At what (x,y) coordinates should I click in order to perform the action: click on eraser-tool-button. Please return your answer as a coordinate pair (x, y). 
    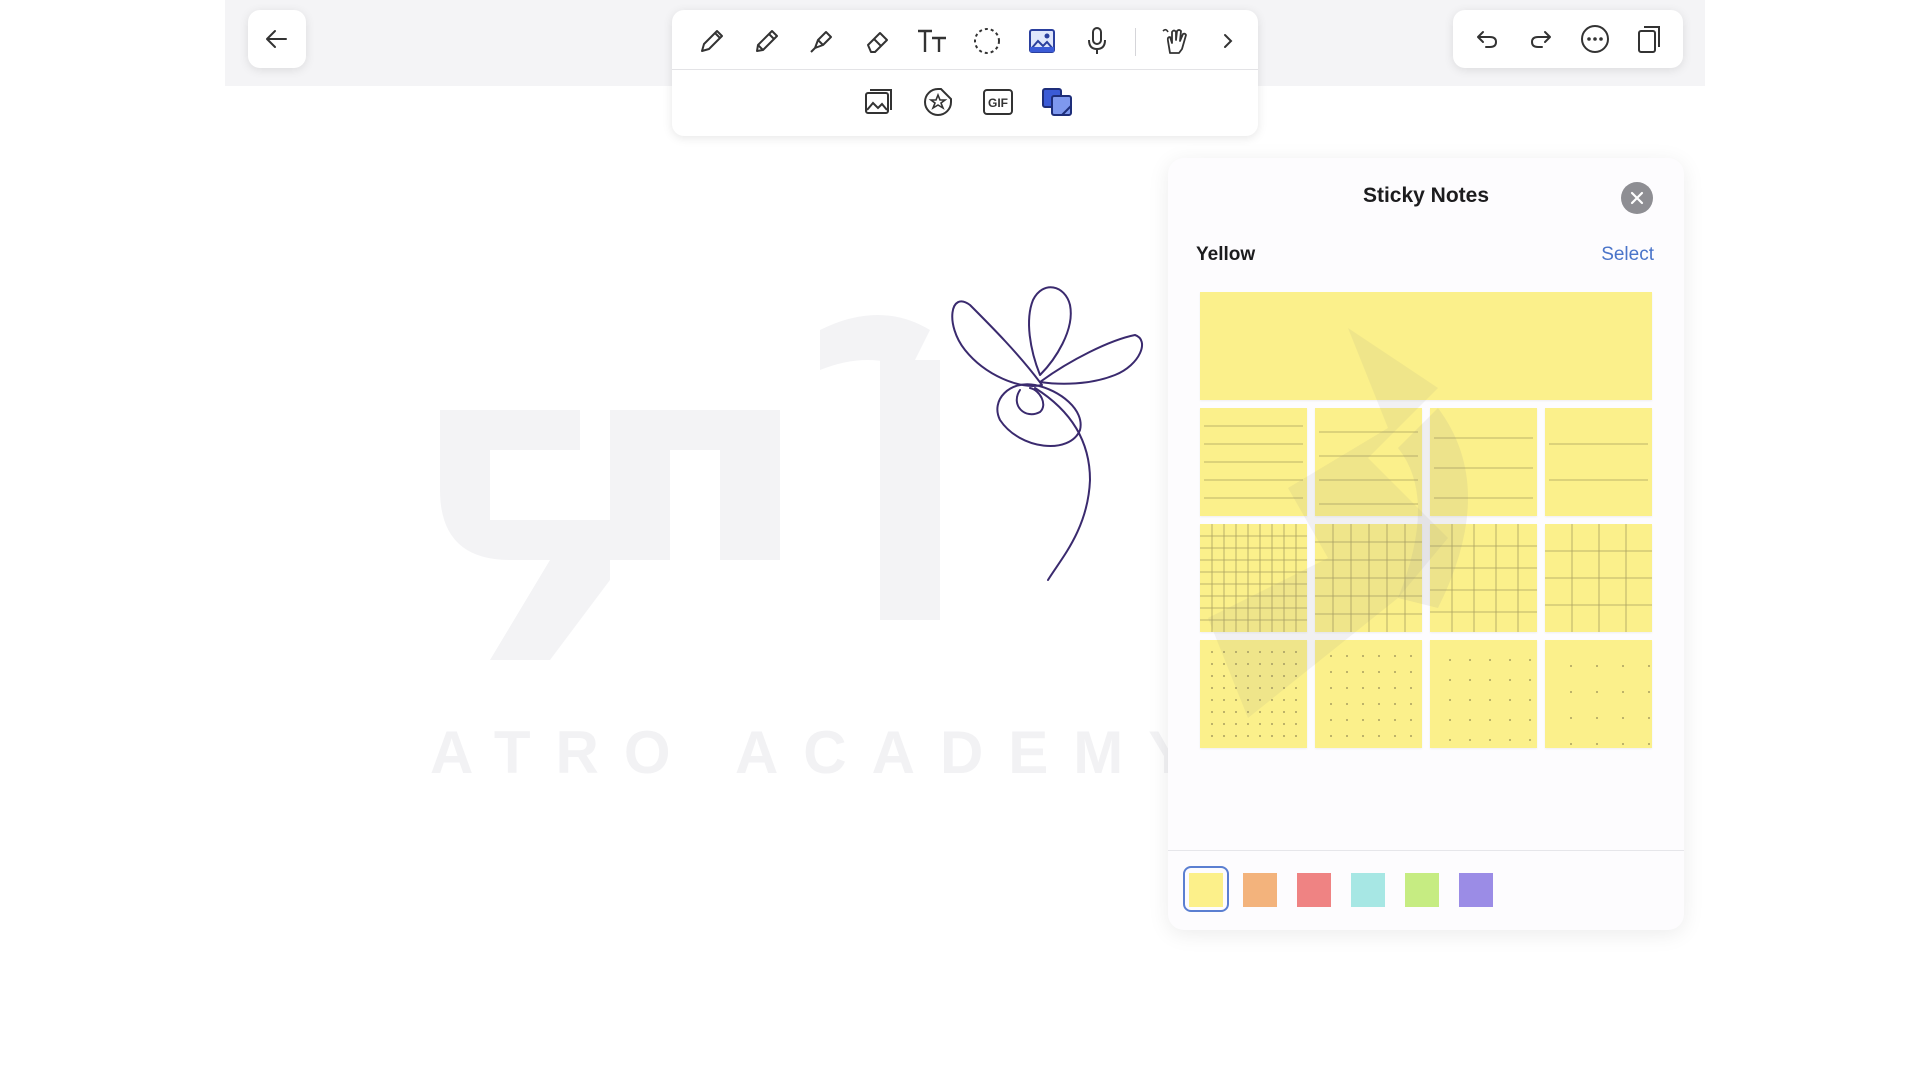
    Looking at the image, I should click on (877, 41).